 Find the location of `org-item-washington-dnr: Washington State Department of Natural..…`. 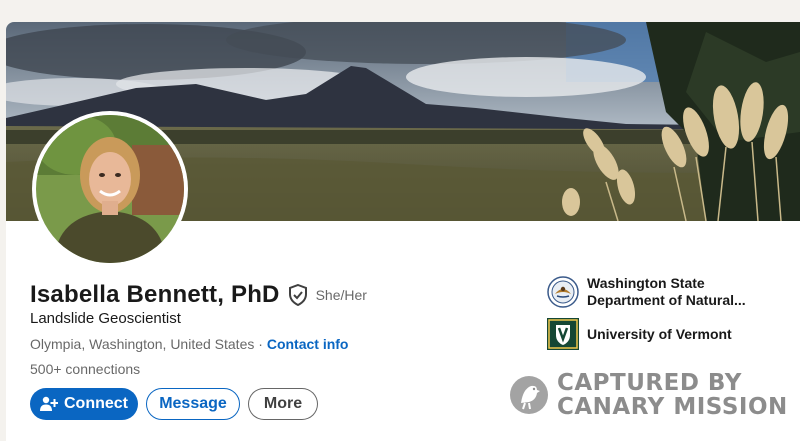

org-item-washington-dnr: Washington State Department of Natural..… is located at coordinates (646, 292).